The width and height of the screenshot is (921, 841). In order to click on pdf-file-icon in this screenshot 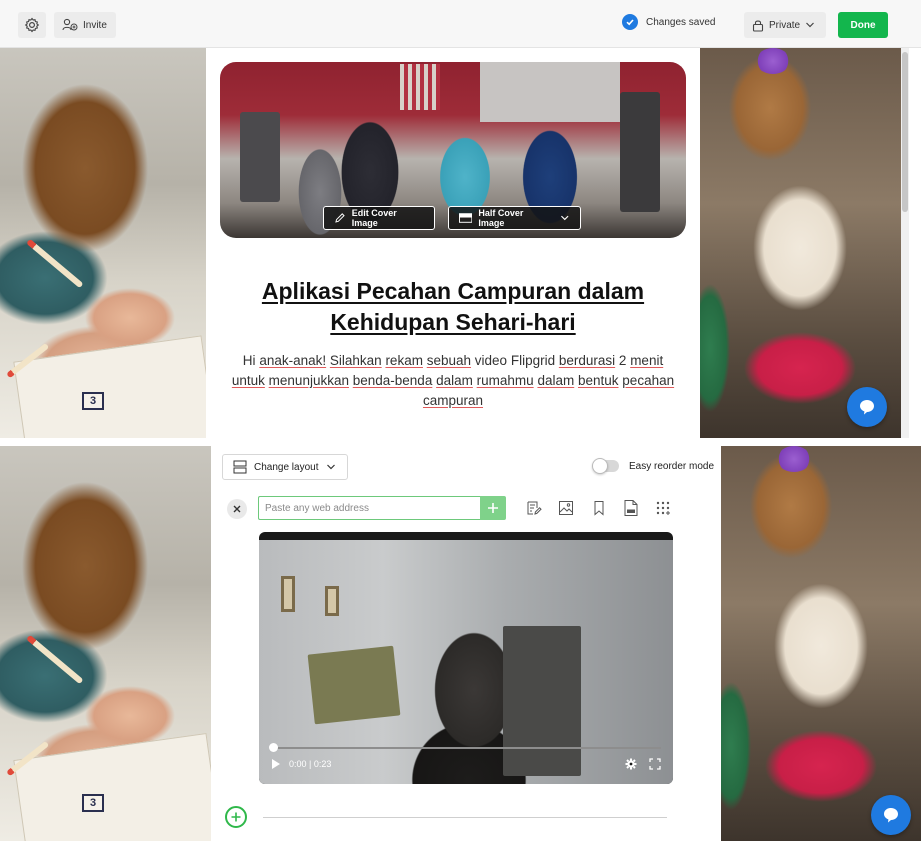, I will do `click(631, 508)`.